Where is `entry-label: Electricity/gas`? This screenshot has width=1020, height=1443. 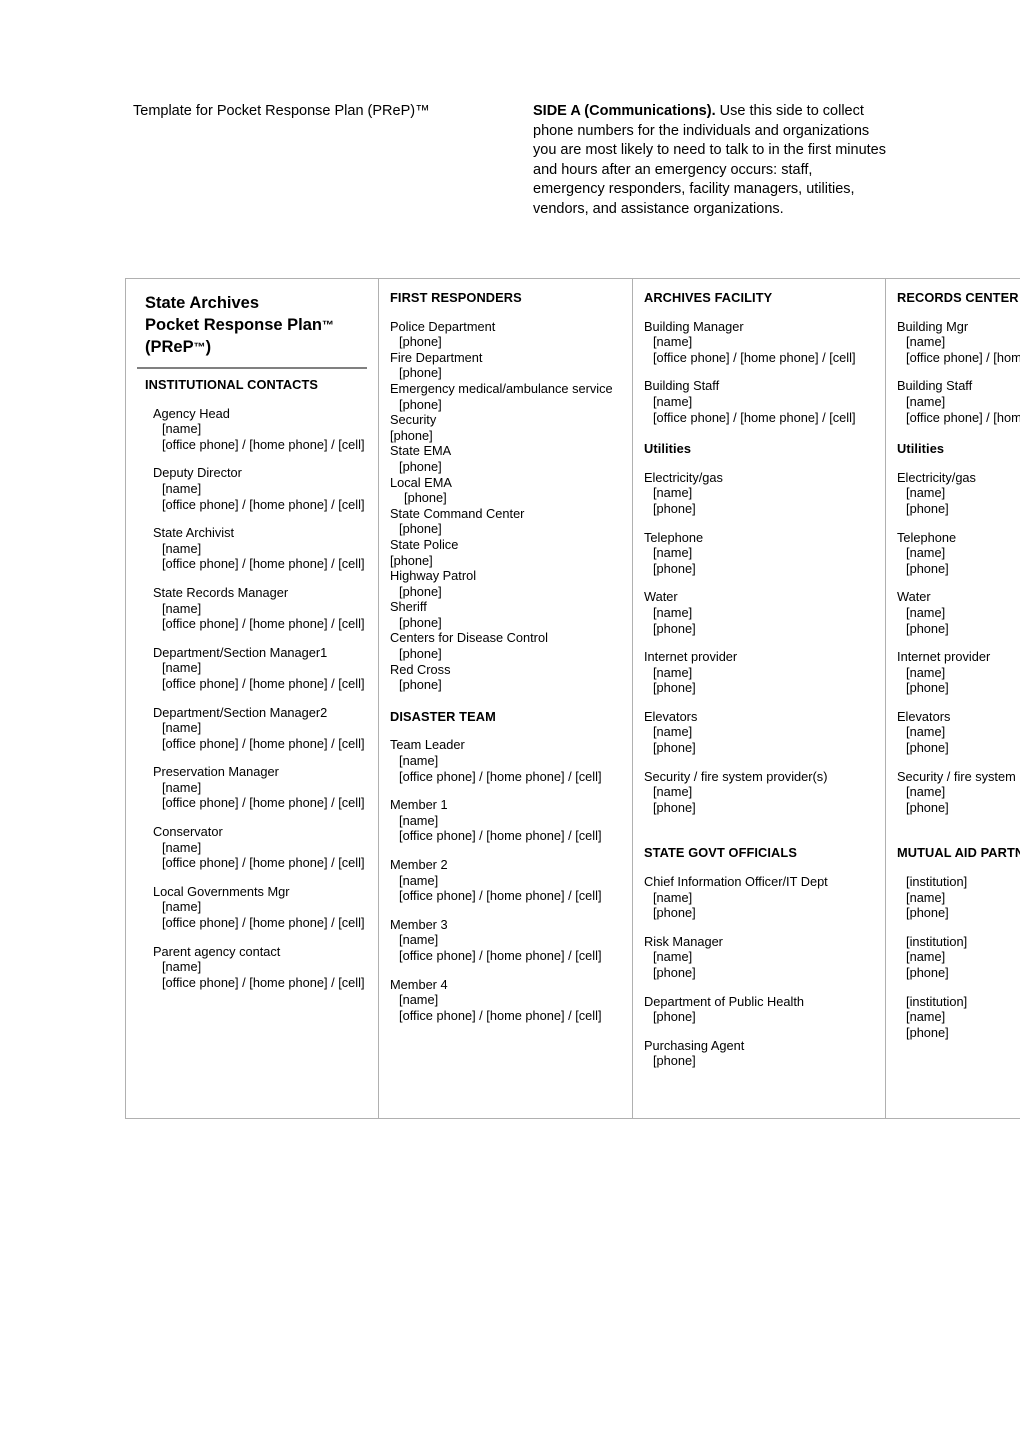 entry-label: Electricity/gas is located at coordinates (683, 477).